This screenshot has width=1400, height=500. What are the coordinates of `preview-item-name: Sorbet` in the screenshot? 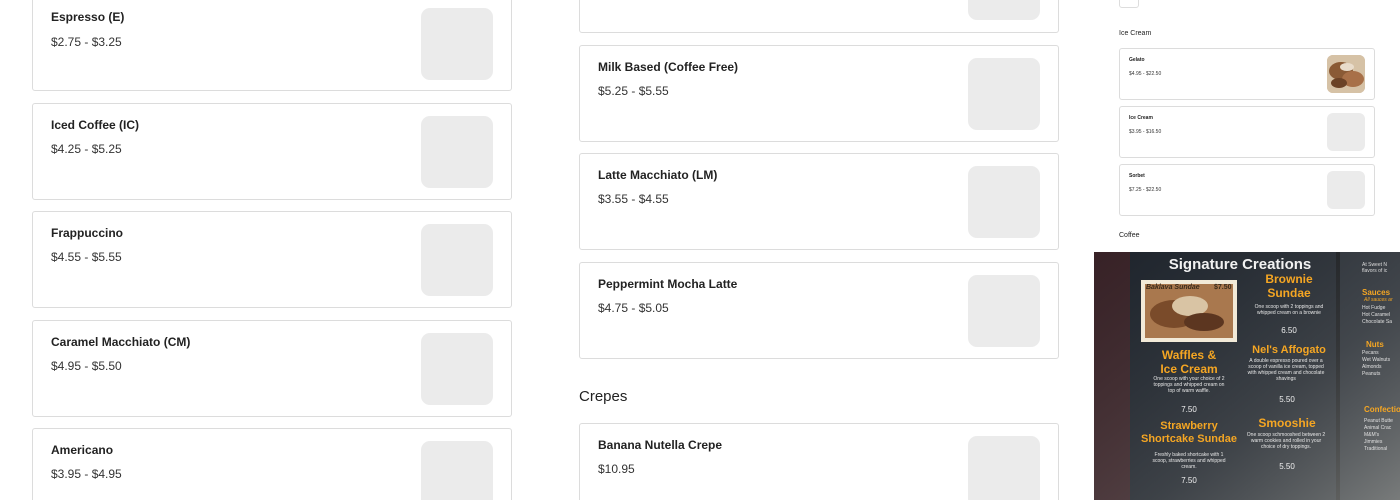 It's located at (1137, 176).